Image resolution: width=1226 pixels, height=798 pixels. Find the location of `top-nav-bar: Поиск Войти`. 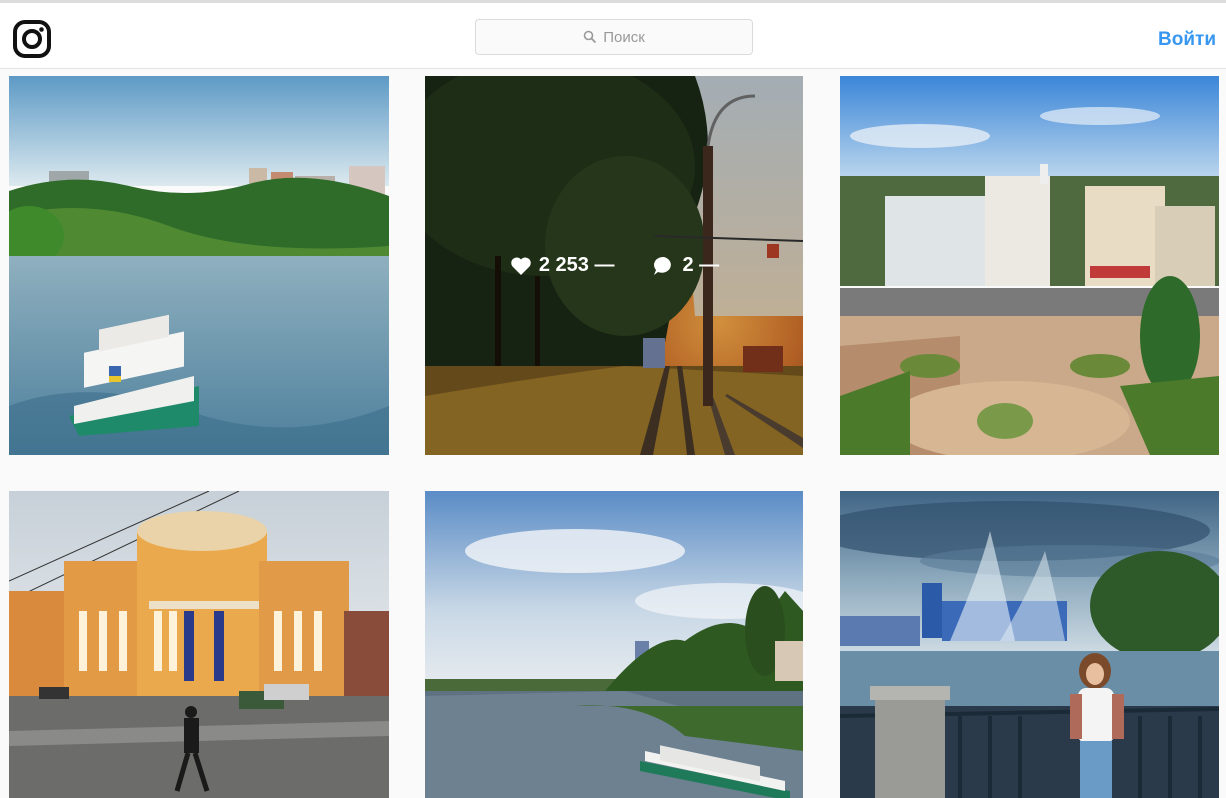

top-nav-bar: Поиск Войти is located at coordinates (613, 36).